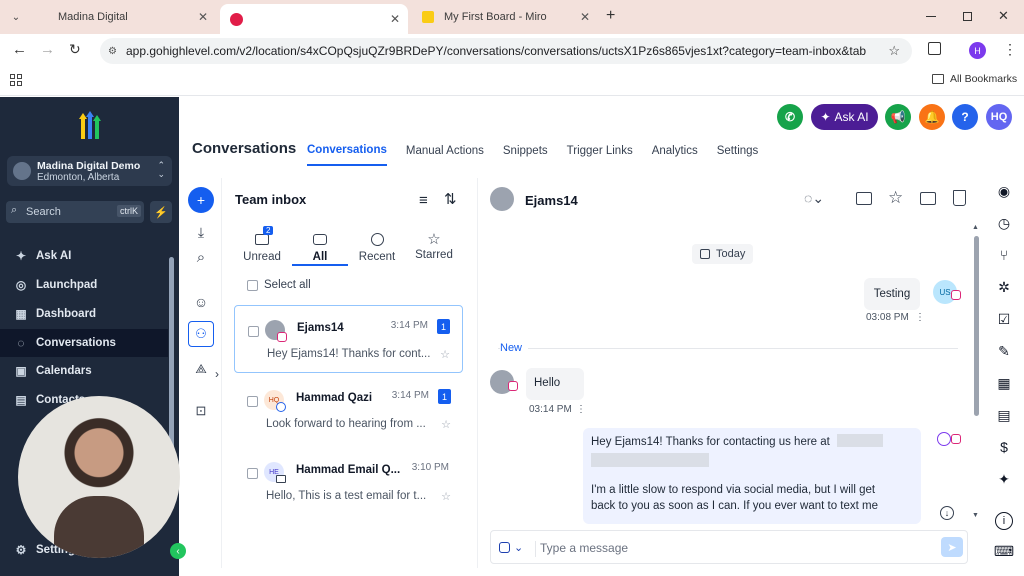  What do you see at coordinates (505, 17) in the screenshot?
I see `browser-tab: My First Board - Miro ✕` at bounding box center [505, 17].